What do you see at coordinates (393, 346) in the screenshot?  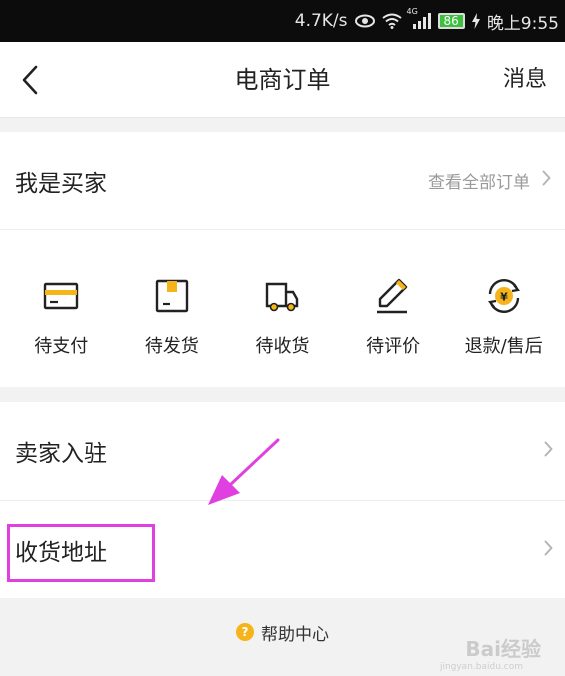 I see `order-status-label: 待评价` at bounding box center [393, 346].